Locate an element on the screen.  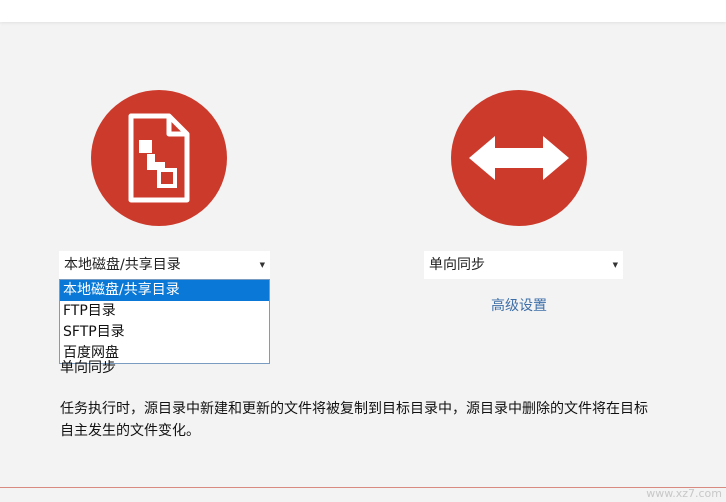
advanced-settings-link: 高级设置 is located at coordinates (519, 305).